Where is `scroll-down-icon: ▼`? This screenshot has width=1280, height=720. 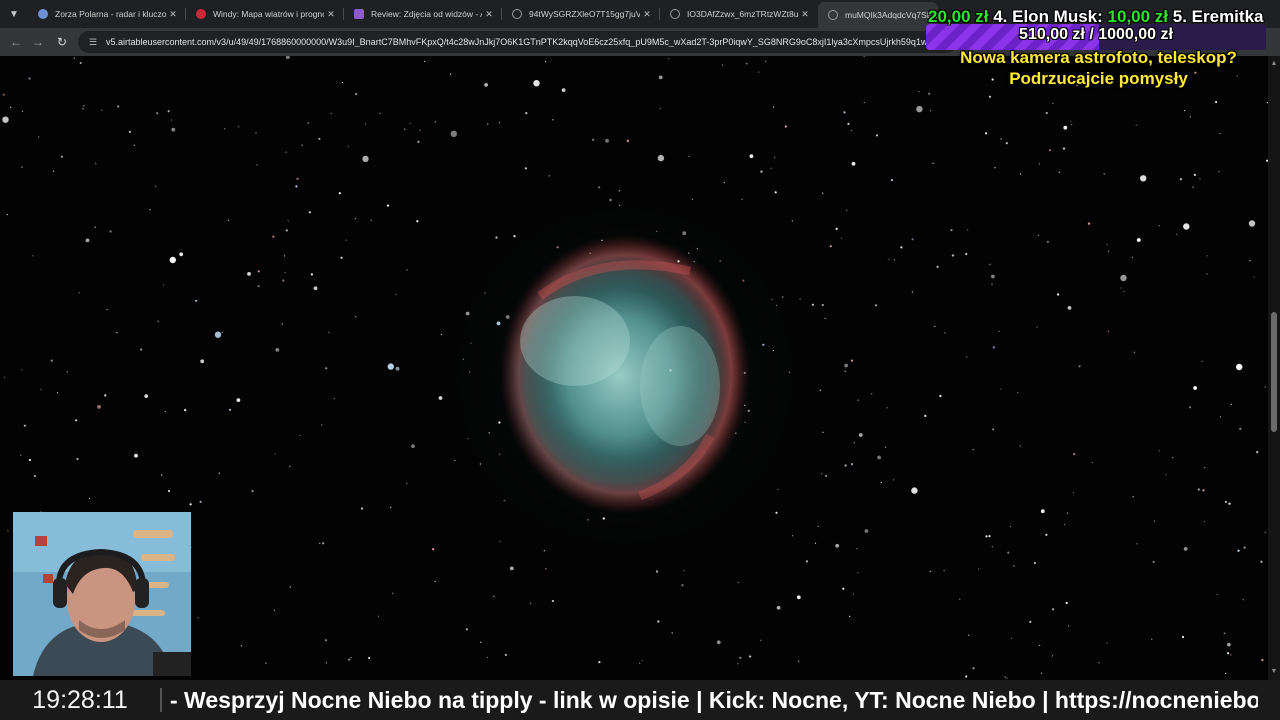
scroll-down-icon: ▼ is located at coordinates (1274, 672).